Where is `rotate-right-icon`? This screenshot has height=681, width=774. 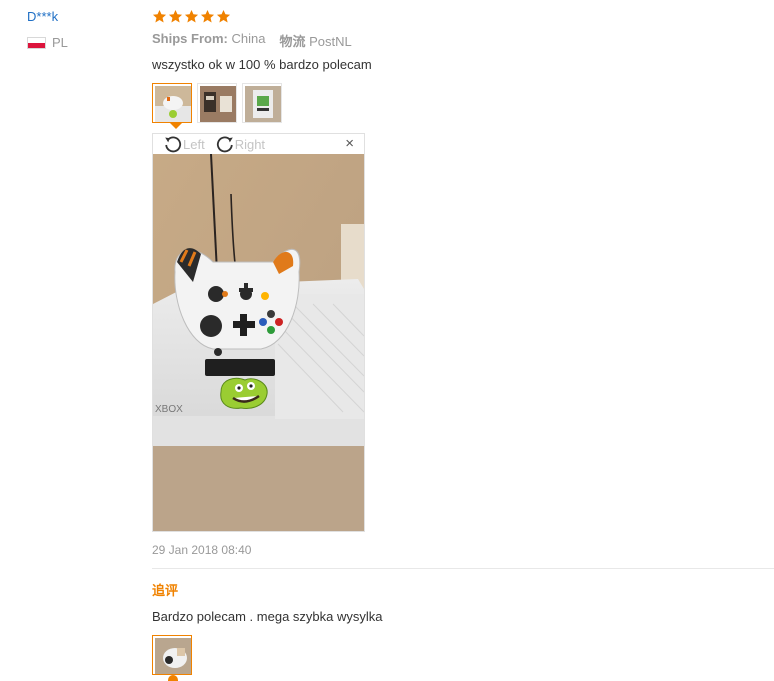 rotate-right-icon is located at coordinates (224, 144).